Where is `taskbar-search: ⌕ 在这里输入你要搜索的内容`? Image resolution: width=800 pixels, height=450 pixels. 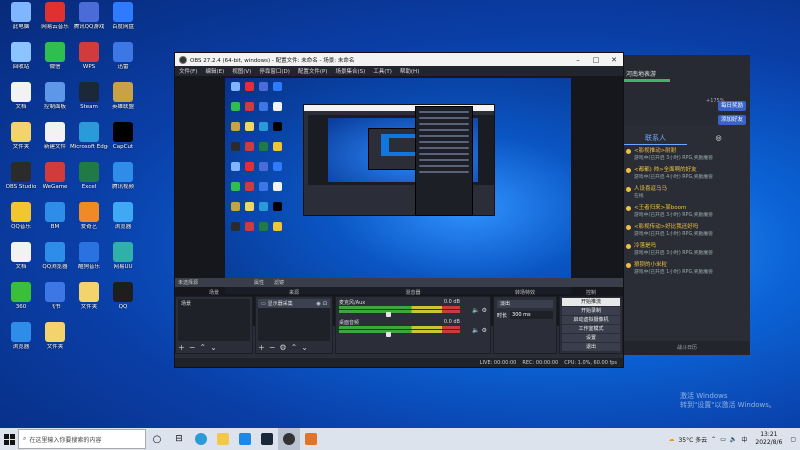
taskbar-search: ⌕ 在这里输入你要搜索的内容 is located at coordinates (82, 439).